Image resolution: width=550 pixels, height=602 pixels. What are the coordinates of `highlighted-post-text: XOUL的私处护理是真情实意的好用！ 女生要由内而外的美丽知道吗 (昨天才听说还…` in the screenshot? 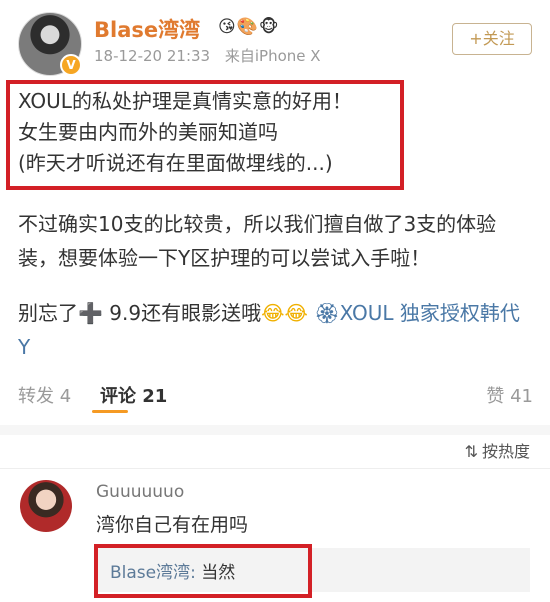 It's located at (270, 132).